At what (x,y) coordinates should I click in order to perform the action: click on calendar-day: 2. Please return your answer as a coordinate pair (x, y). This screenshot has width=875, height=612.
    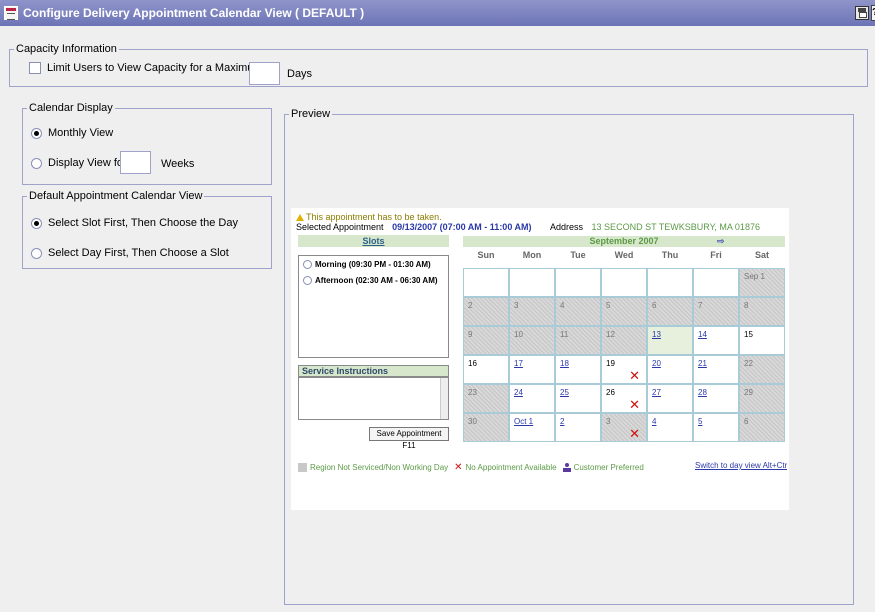
    Looking at the image, I should click on (486, 311).